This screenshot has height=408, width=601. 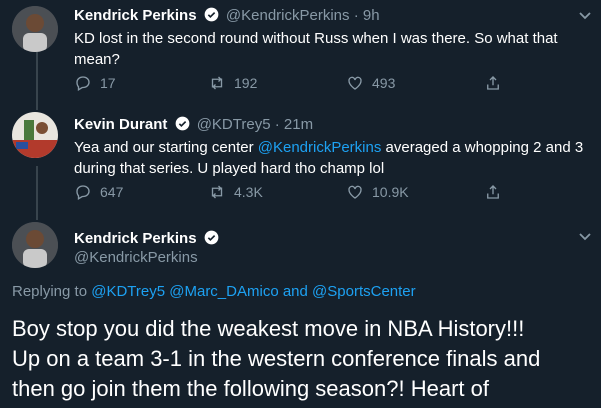 I want to click on like-count: 493, so click(x=384, y=83).